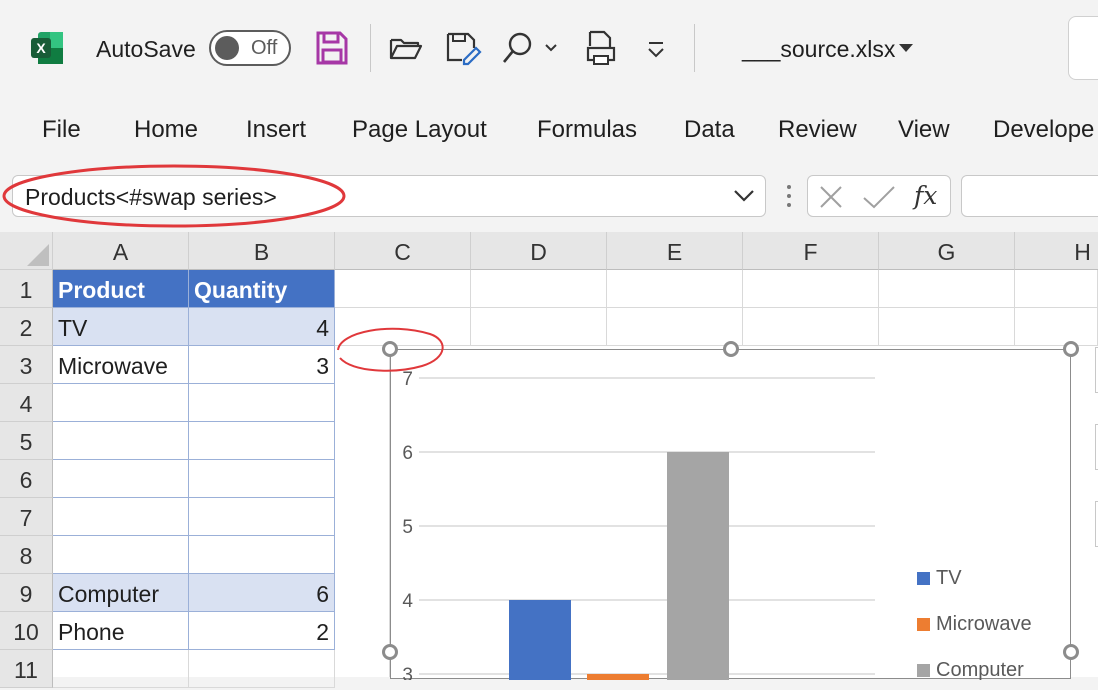 The image size is (1098, 690). What do you see at coordinates (390, 652) in the screenshot?
I see `chart-resize-handle-left` at bounding box center [390, 652].